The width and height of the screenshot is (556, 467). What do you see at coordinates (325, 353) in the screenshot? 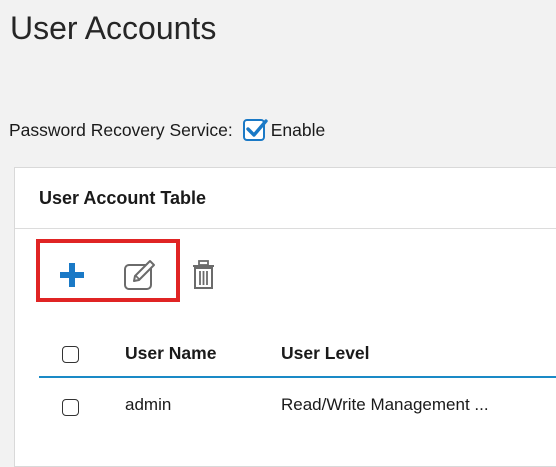
I see `column-header-user-level: User Level` at bounding box center [325, 353].